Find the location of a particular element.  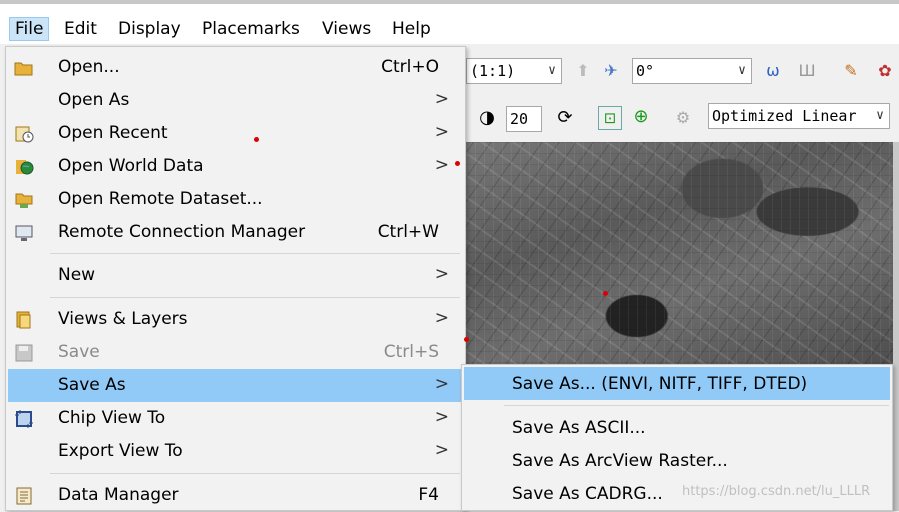

save-icon is located at coordinates (24, 353).